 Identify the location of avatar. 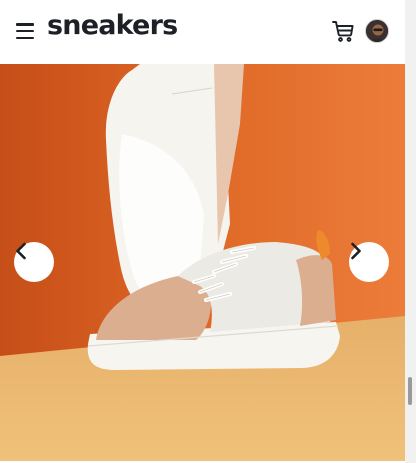
(377, 31).